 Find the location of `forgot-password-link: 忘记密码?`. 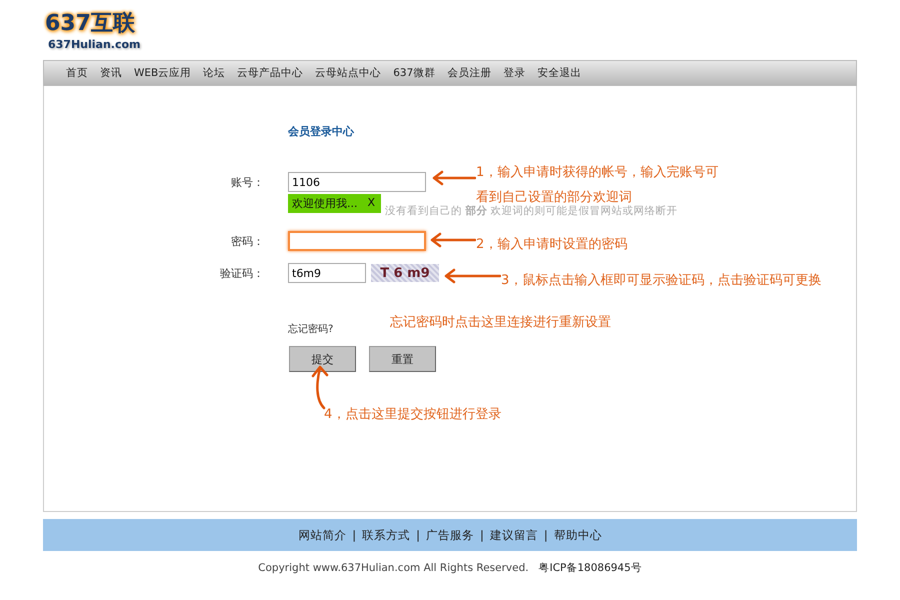

forgot-password-link: 忘记密码? is located at coordinates (311, 329).